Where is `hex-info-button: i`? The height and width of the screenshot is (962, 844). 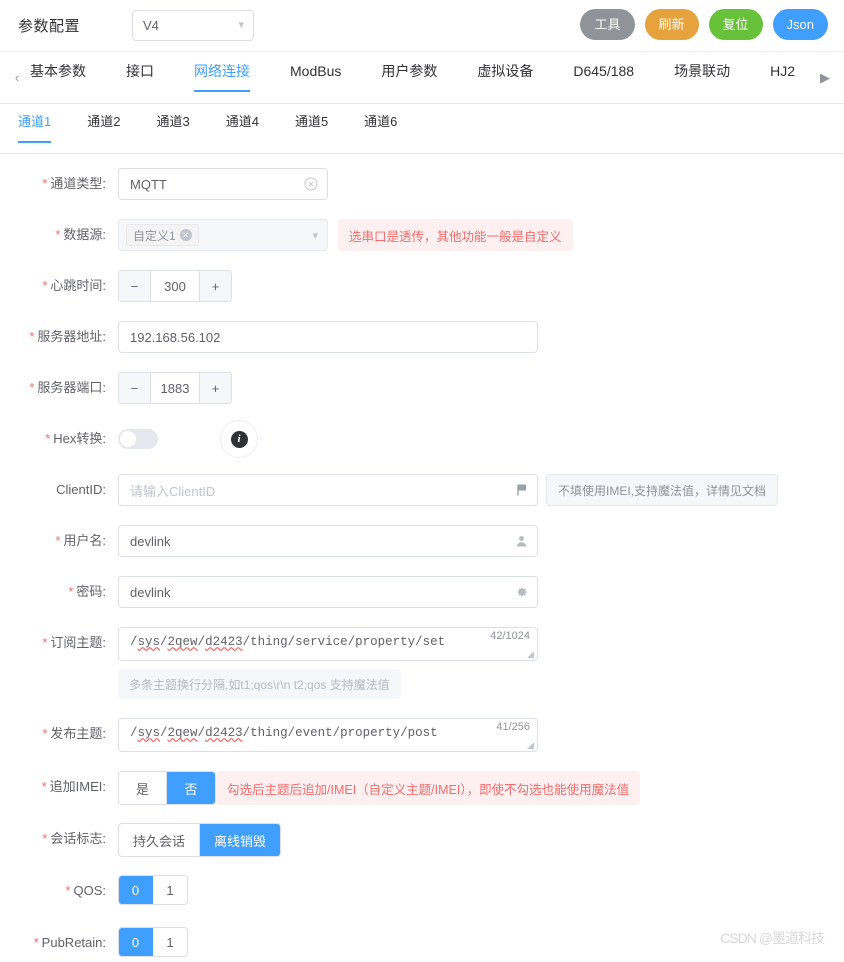 hex-info-button: i is located at coordinates (239, 439).